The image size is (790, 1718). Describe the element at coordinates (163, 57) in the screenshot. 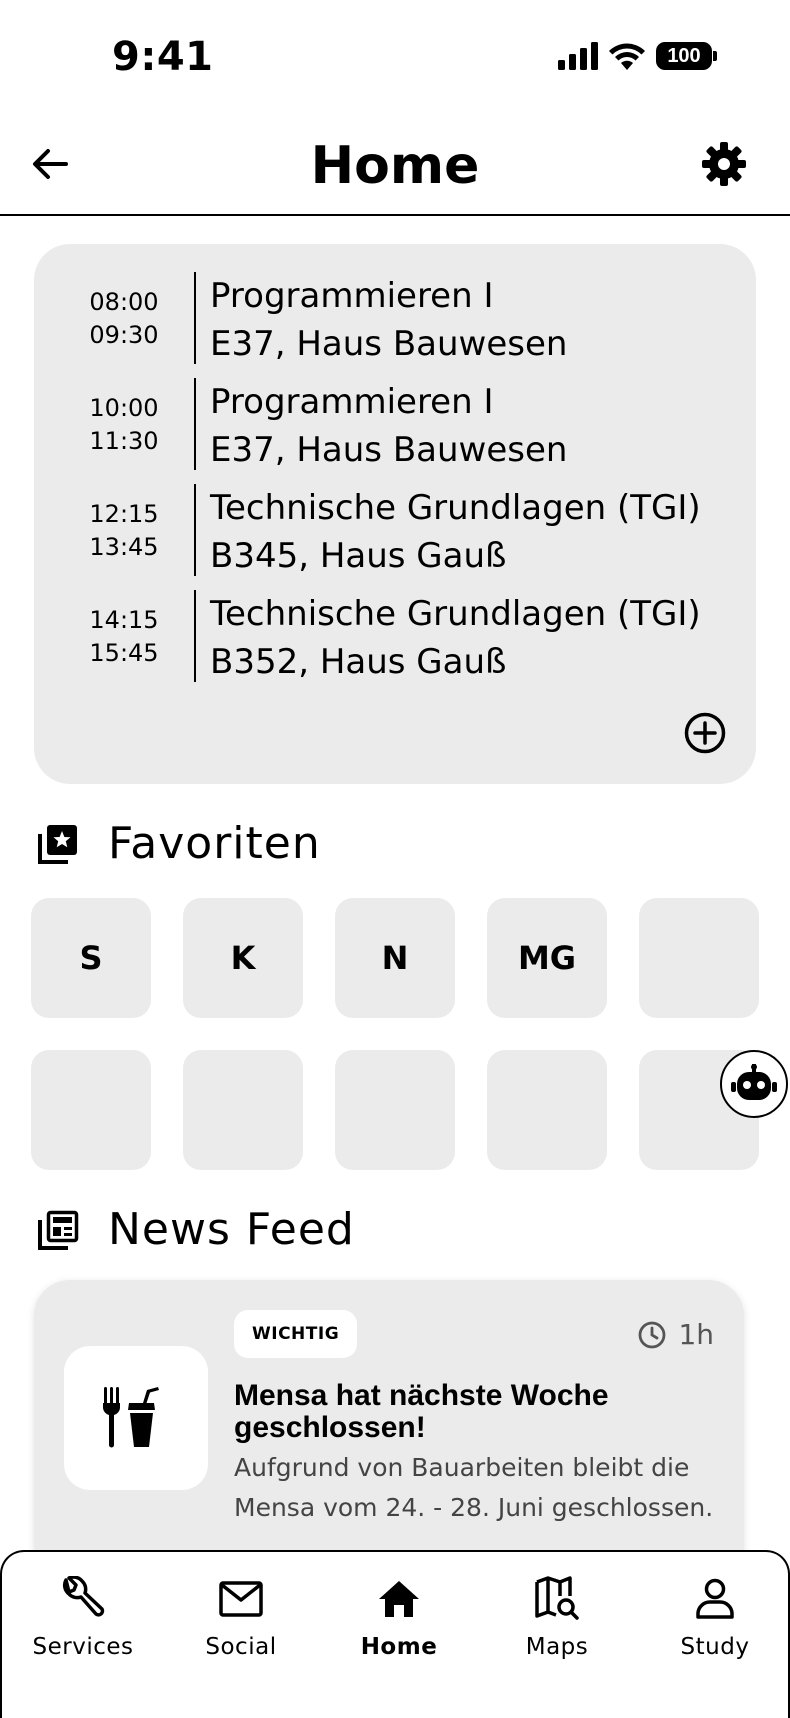

I see `status-time: 9:41` at that location.